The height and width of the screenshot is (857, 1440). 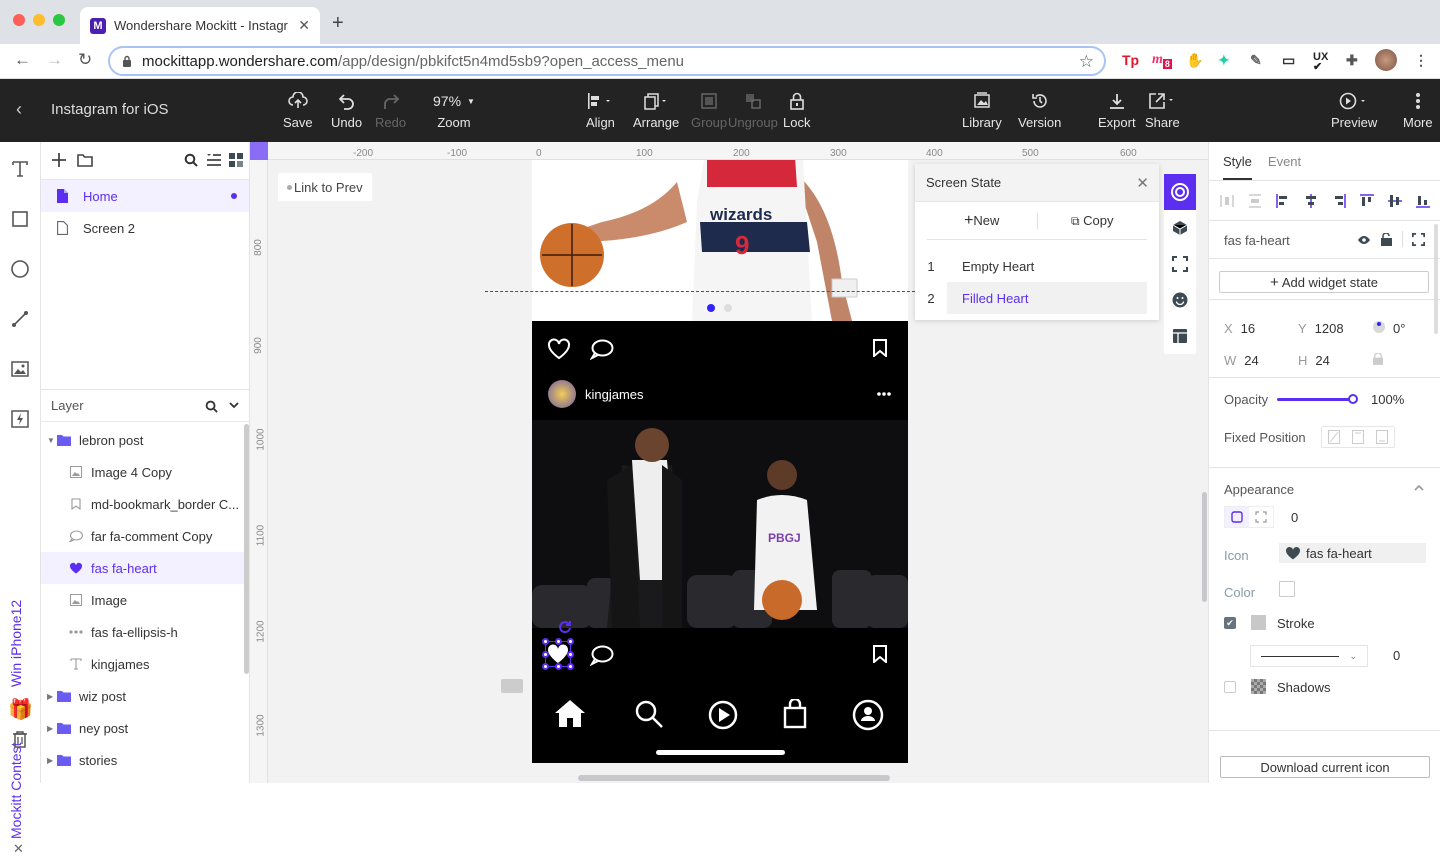 What do you see at coordinates (1180, 264) in the screenshot?
I see `frame-select-icon` at bounding box center [1180, 264].